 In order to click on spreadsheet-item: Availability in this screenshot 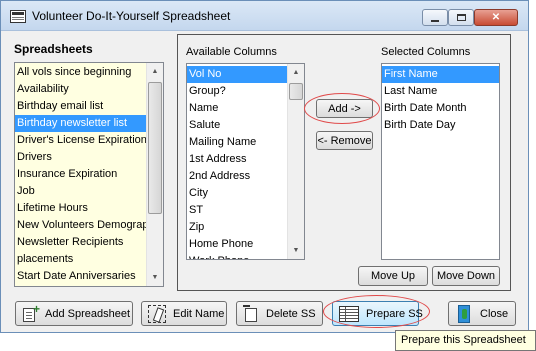, I will do `click(80, 89)`.